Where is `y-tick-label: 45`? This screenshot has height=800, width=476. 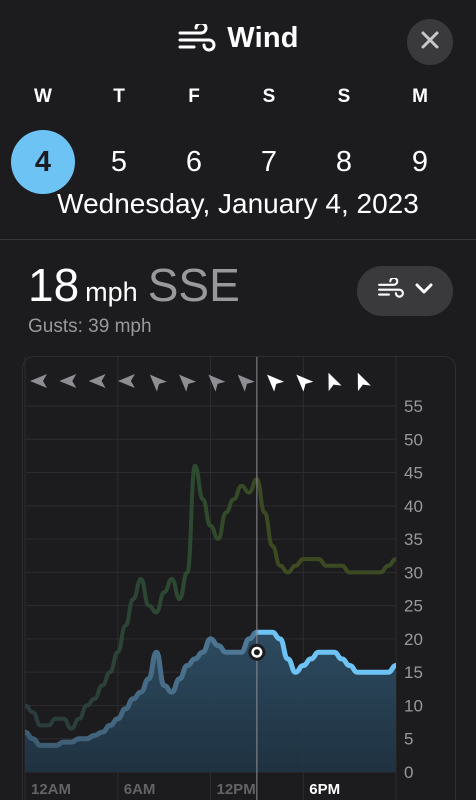 y-tick-label: 45 is located at coordinates (413, 473).